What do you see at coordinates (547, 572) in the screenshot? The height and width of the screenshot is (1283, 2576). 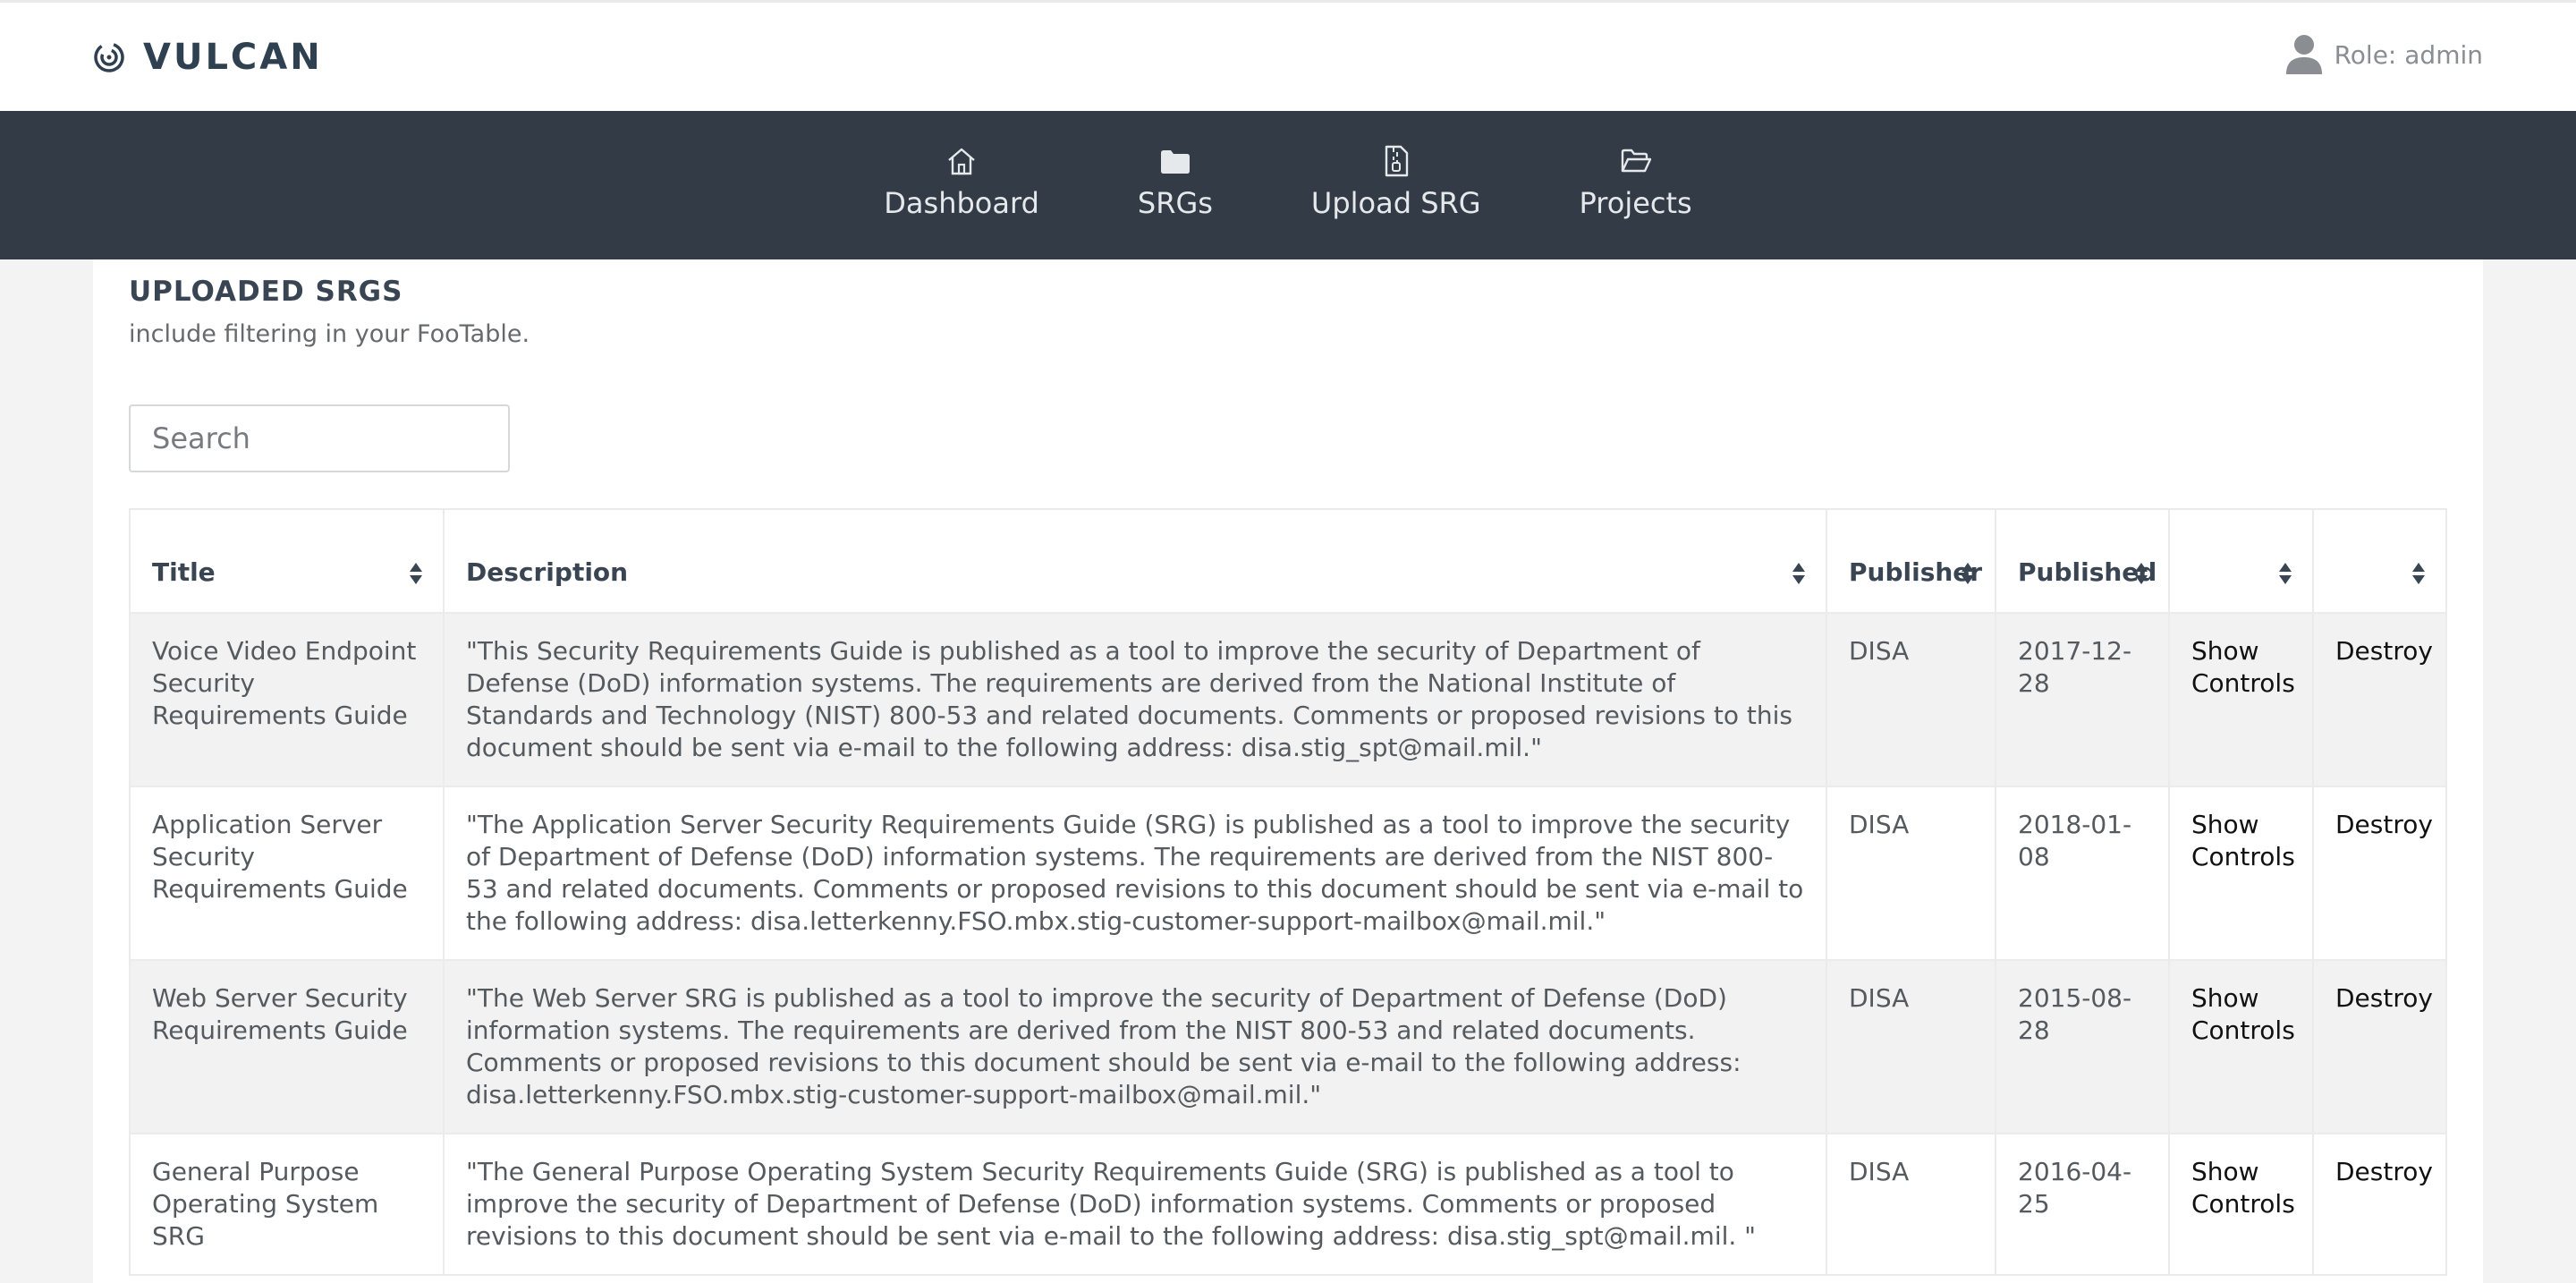 I see `header-description-label: Description` at bounding box center [547, 572].